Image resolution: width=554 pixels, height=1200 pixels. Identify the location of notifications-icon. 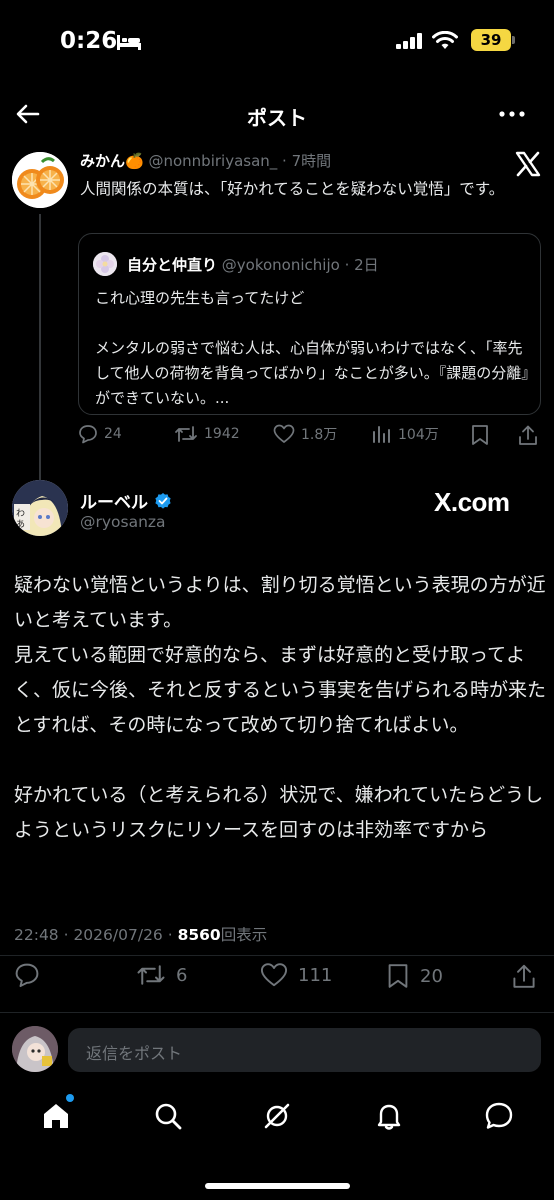
(389, 1116).